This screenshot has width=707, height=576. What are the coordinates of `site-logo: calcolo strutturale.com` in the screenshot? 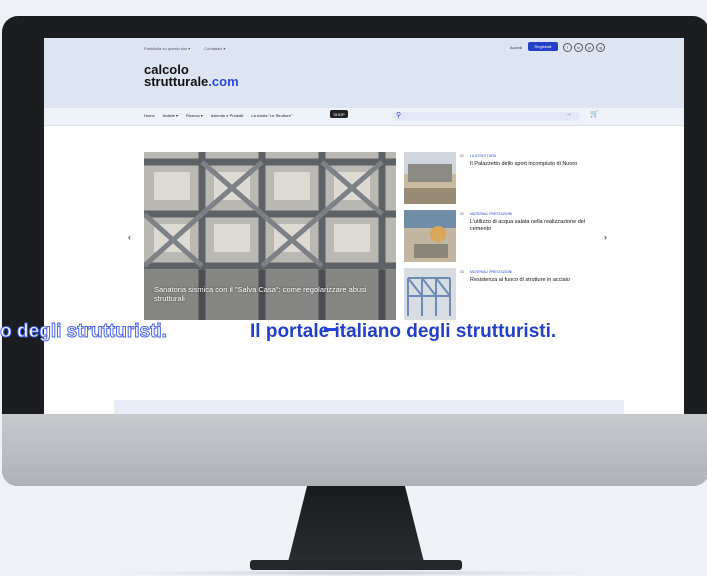 It's located at (191, 76).